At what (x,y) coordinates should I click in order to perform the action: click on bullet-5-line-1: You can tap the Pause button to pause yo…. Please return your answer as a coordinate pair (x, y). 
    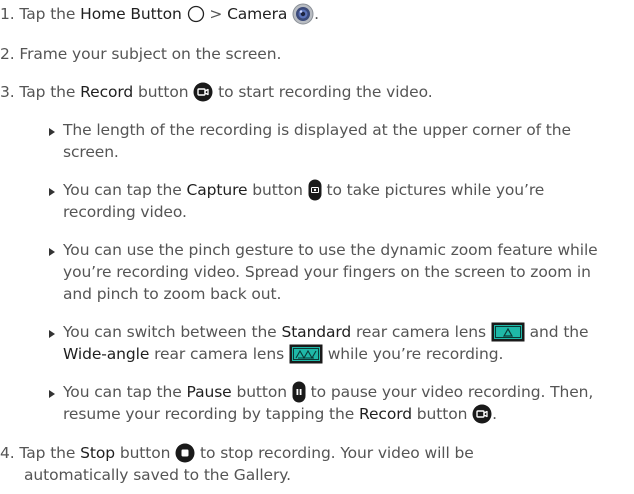
    Looking at the image, I should click on (328, 392).